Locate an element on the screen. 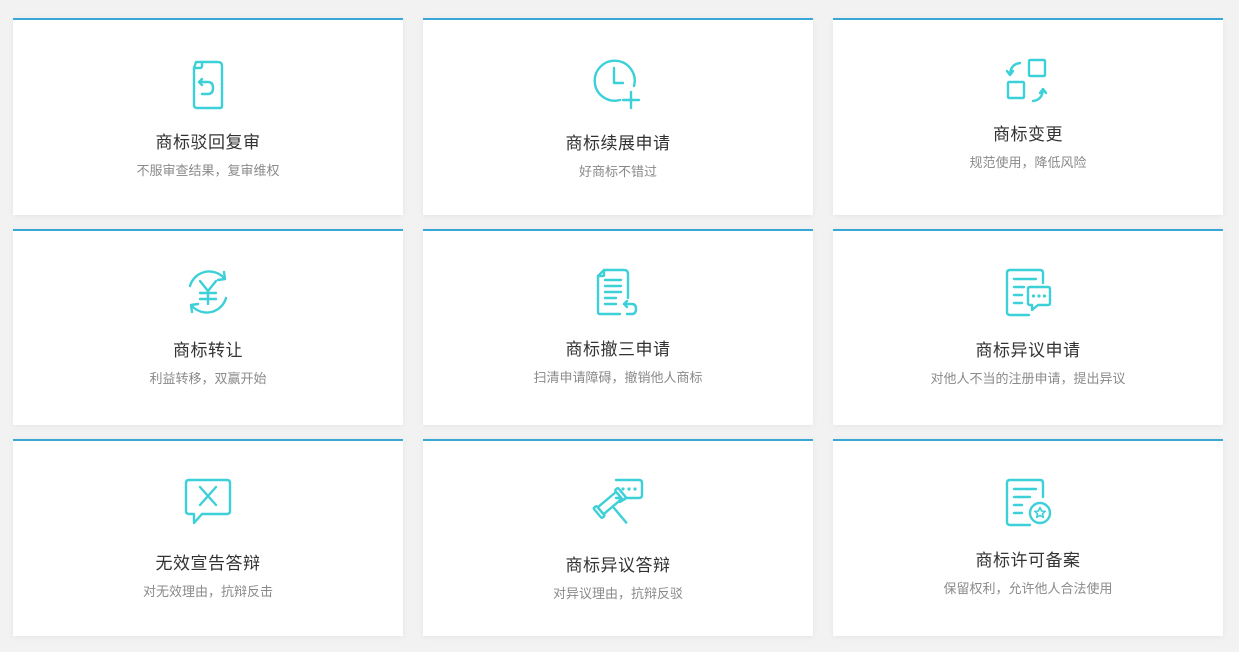  swap-squares-icon is located at coordinates (1028, 82).